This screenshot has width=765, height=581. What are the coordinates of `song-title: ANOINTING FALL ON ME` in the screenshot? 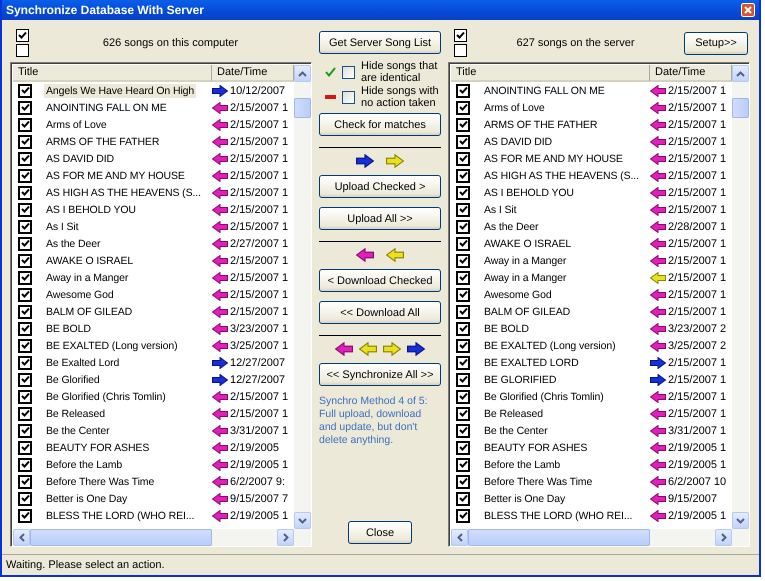 It's located at (544, 91).